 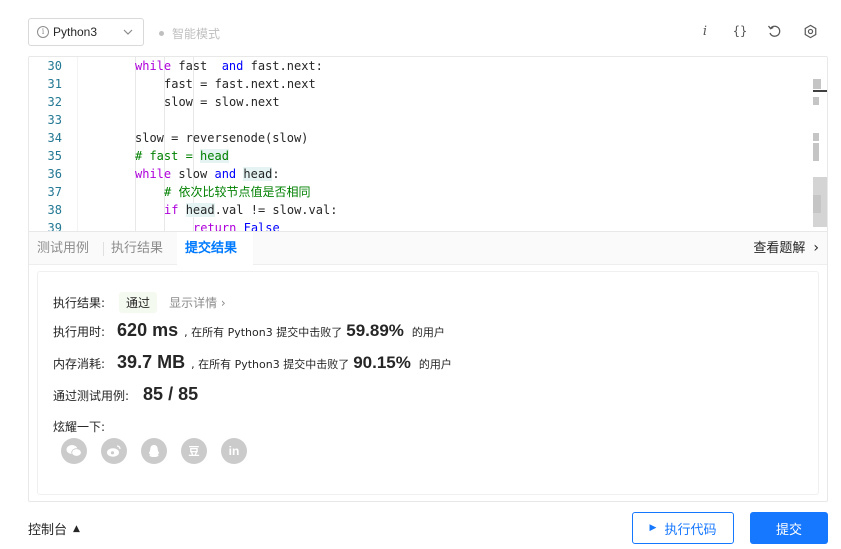 I want to click on runtime-value: 620 ms, so click(x=148, y=330).